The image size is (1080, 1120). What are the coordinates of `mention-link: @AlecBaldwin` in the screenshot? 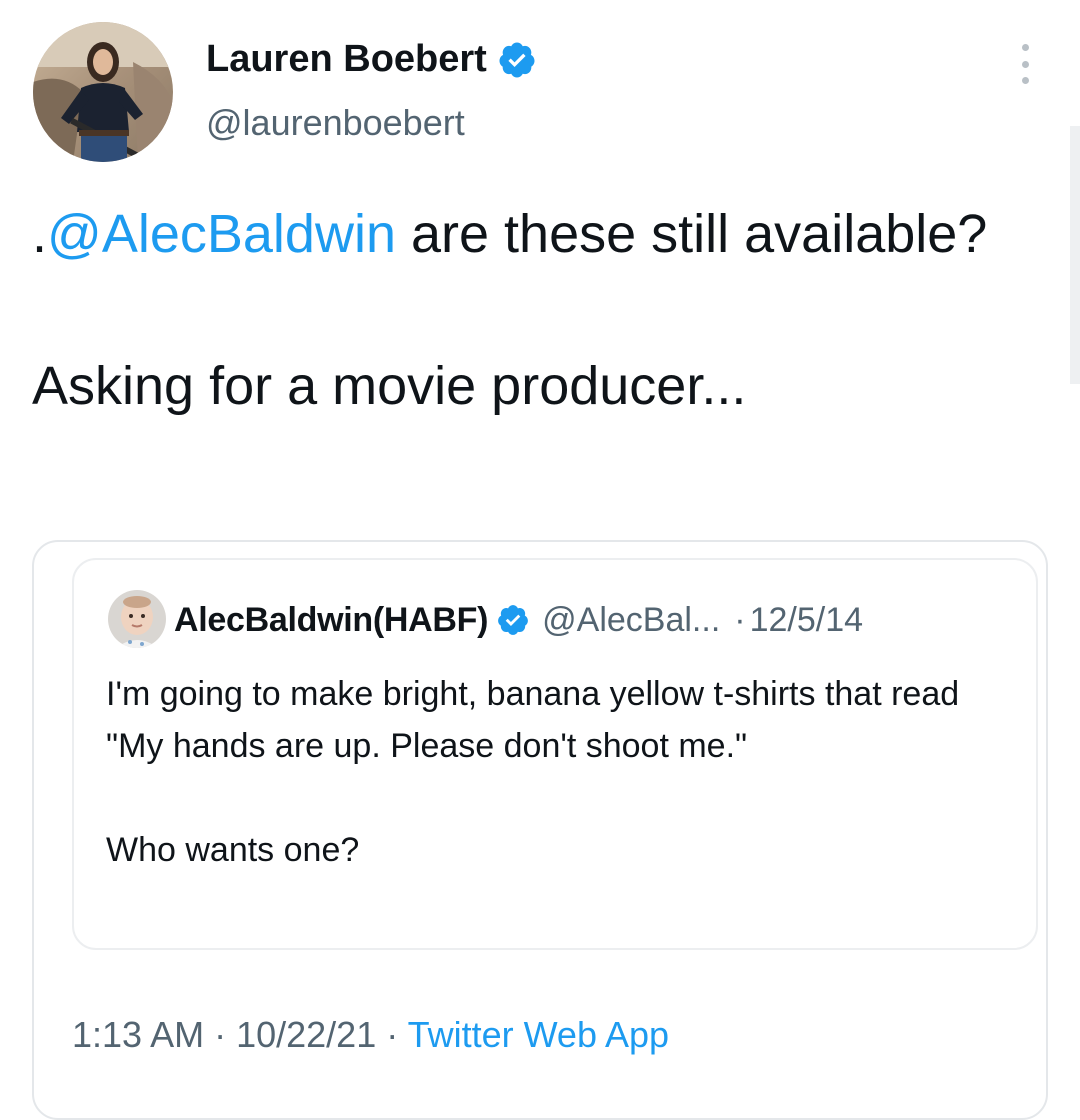 It's located at (221, 234).